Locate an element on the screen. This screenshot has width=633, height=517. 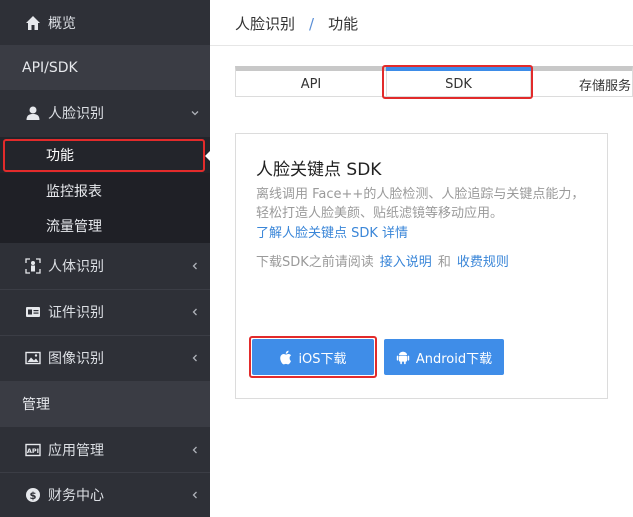
image-icon is located at coordinates (33, 358).